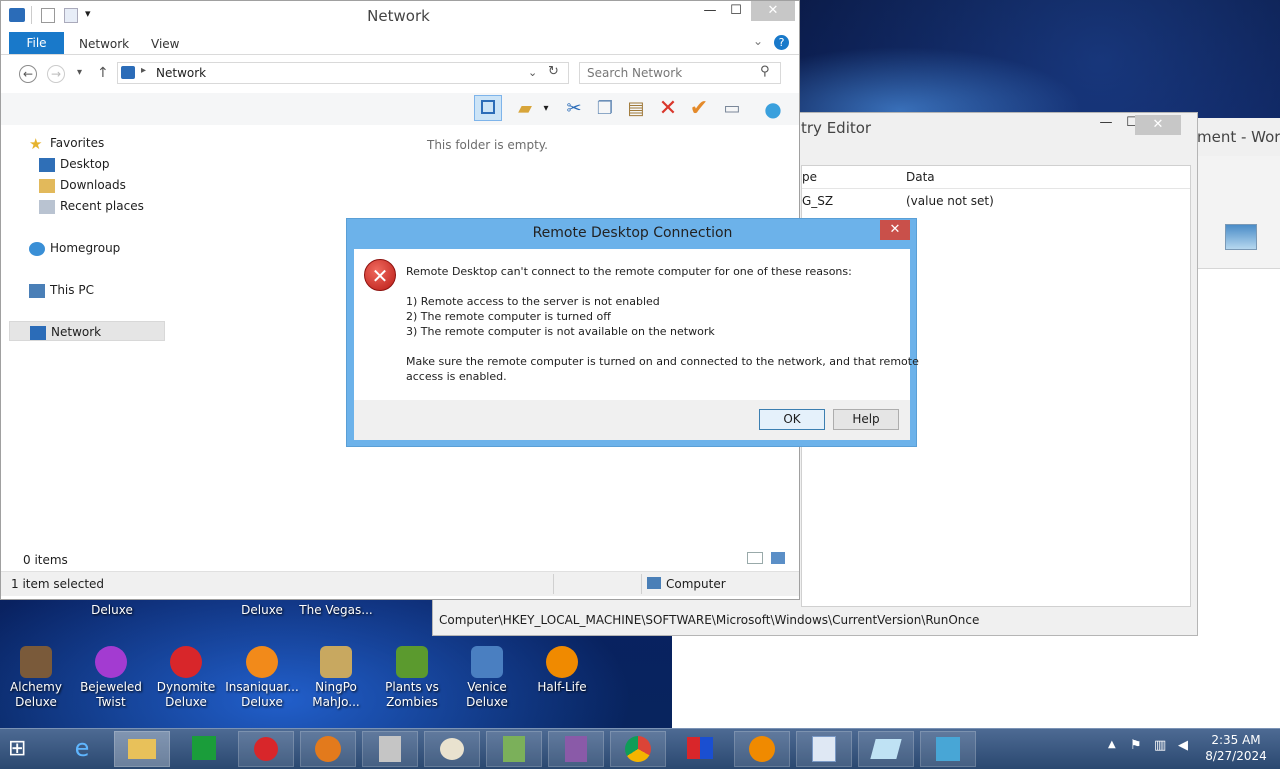 This screenshot has height=769, width=1280. What do you see at coordinates (562, 670) in the screenshot?
I see `desktop-shortcut: Half-Life` at bounding box center [562, 670].